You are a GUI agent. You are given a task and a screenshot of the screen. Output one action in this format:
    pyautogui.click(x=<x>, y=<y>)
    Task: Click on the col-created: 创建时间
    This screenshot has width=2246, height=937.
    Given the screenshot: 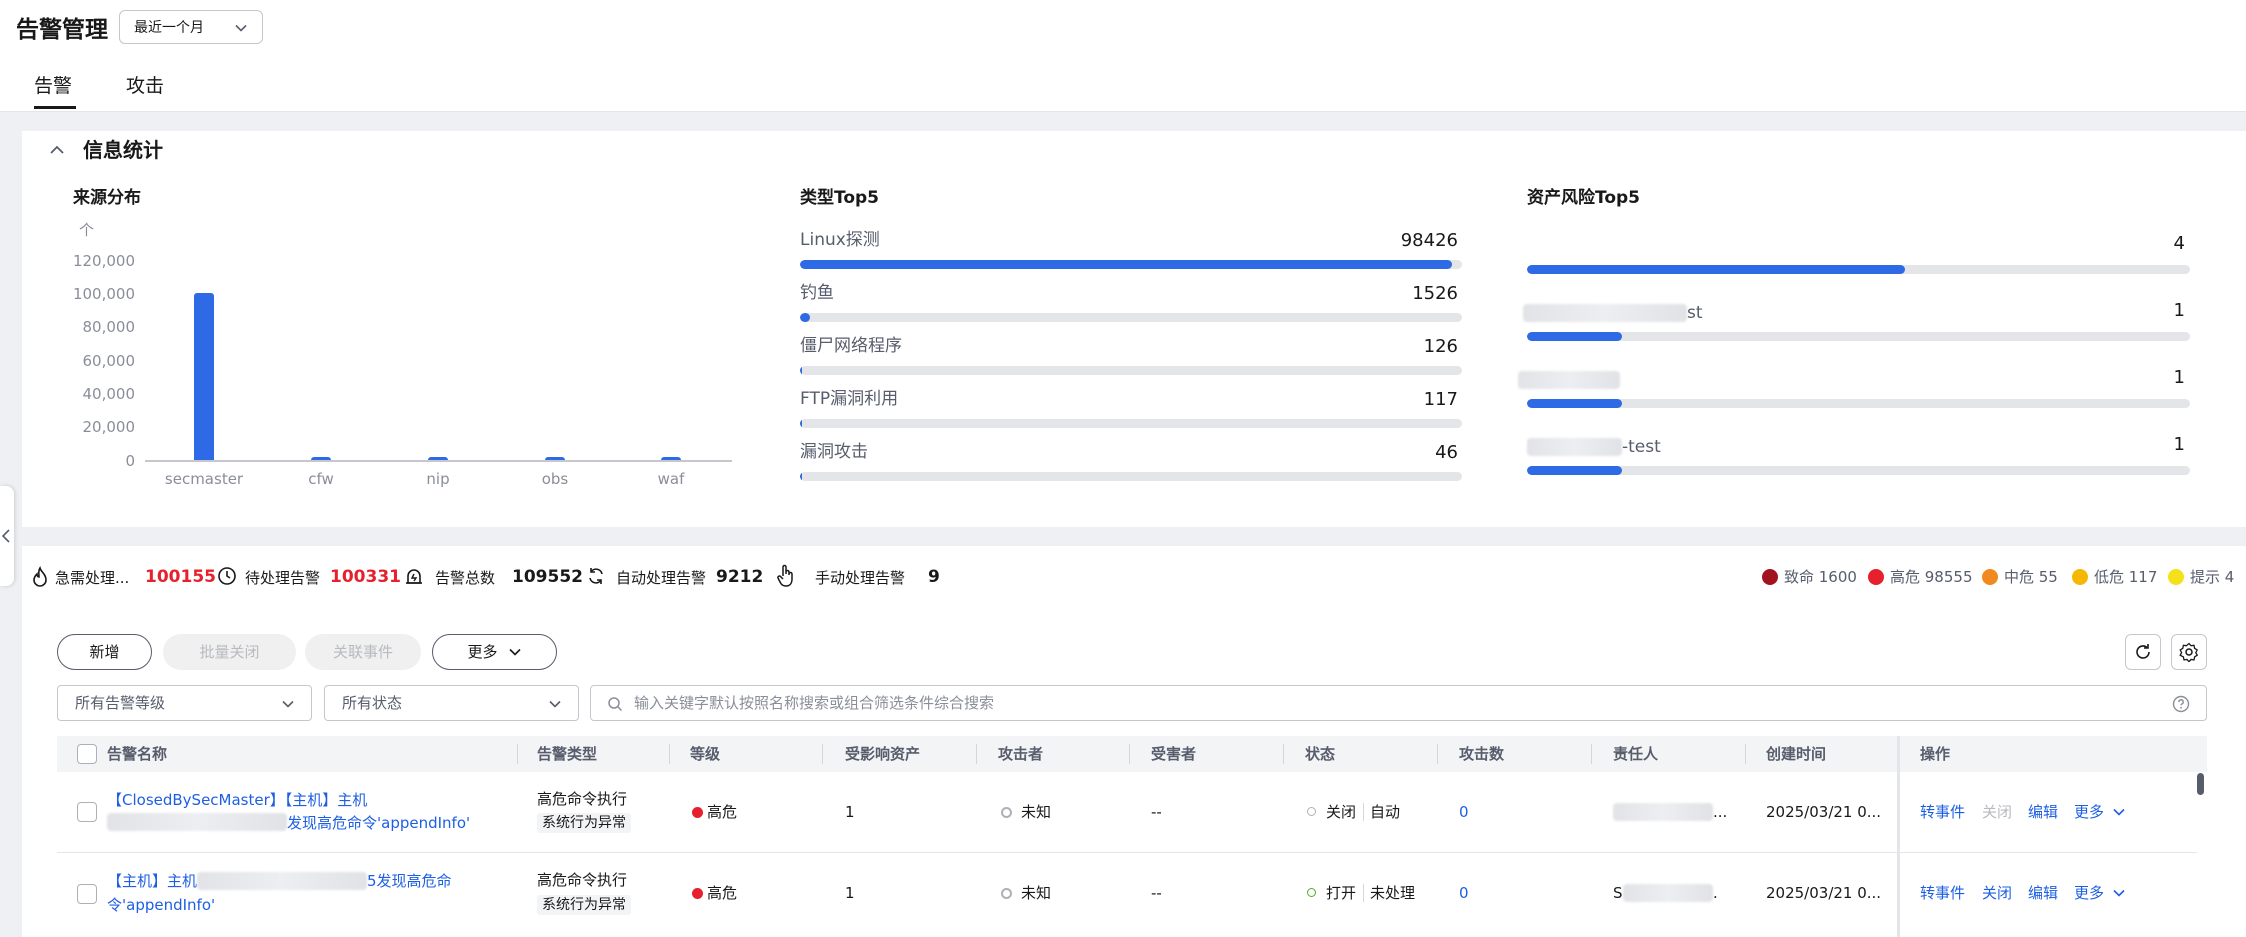 What is the action you would take?
    pyautogui.click(x=1796, y=754)
    